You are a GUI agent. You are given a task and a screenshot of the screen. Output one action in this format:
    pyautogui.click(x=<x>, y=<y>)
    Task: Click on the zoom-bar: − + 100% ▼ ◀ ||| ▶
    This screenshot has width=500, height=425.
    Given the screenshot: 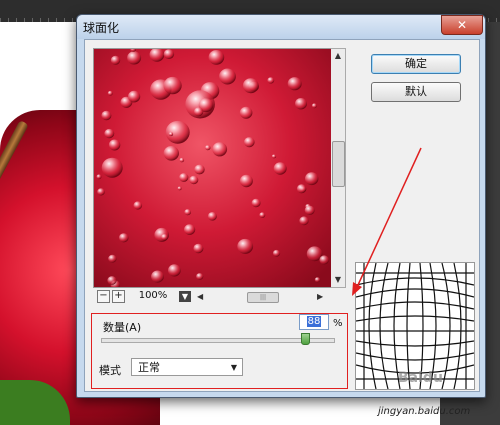 What is the action you would take?
    pyautogui.click(x=219, y=297)
    